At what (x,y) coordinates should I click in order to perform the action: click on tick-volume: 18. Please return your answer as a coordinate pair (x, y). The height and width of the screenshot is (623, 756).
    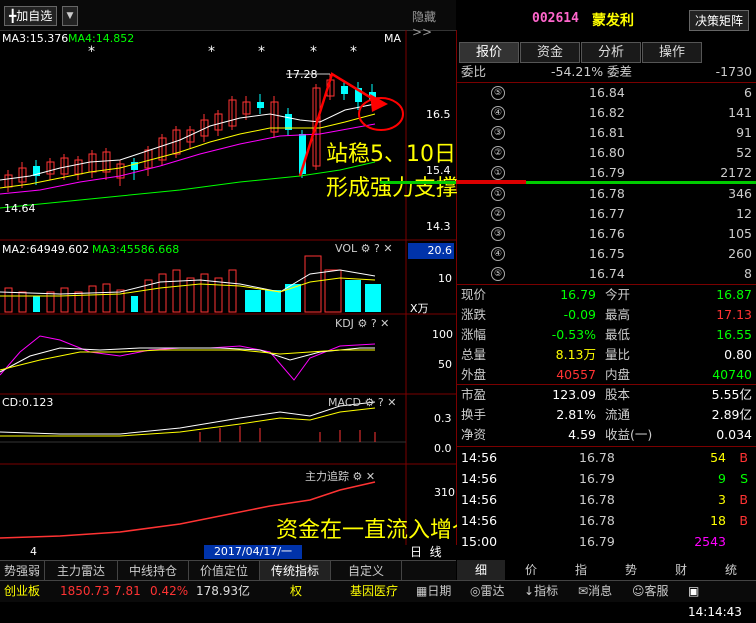
    Looking at the image, I should click on (718, 520).